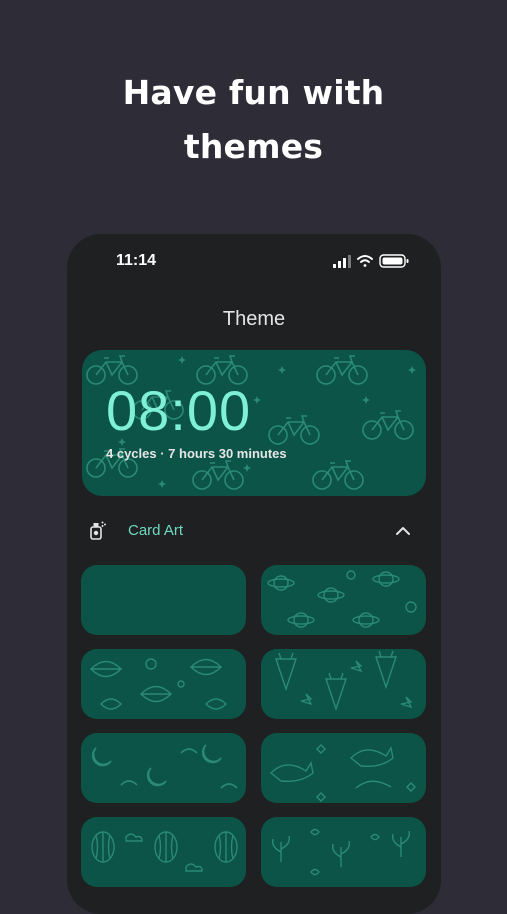  What do you see at coordinates (344, 681) in the screenshot?
I see `carrots-pattern` at bounding box center [344, 681].